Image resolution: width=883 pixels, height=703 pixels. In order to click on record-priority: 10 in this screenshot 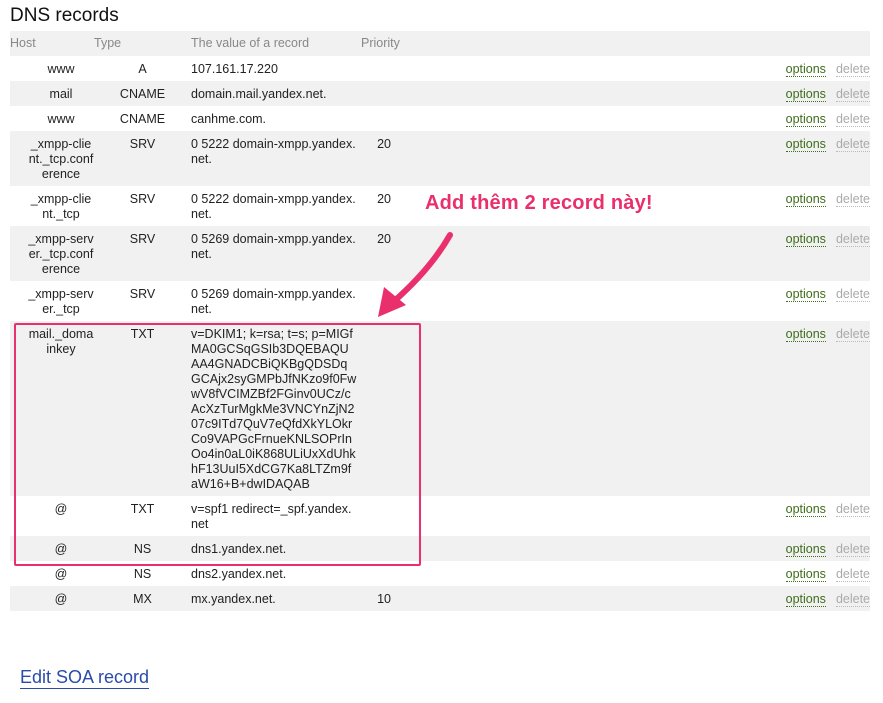, I will do `click(384, 599)`.